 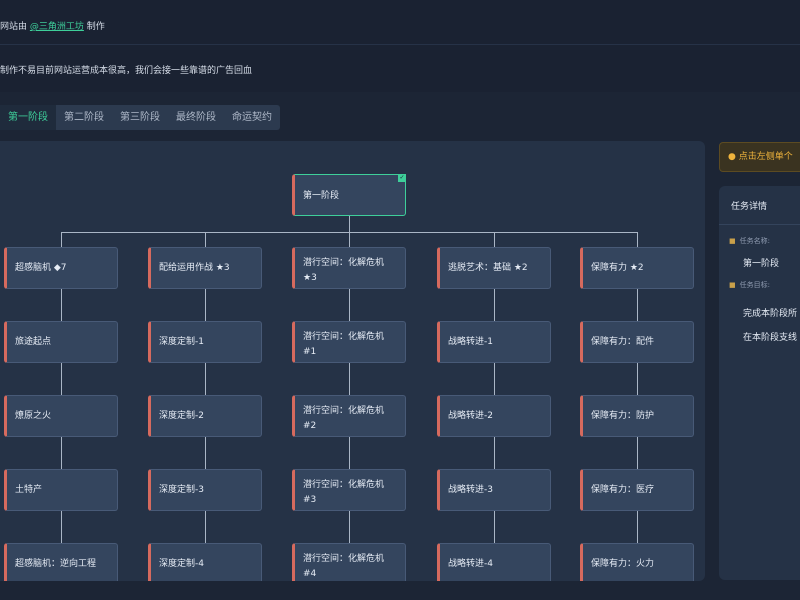 I want to click on task-node: 深度定制-2, so click(x=205, y=416).